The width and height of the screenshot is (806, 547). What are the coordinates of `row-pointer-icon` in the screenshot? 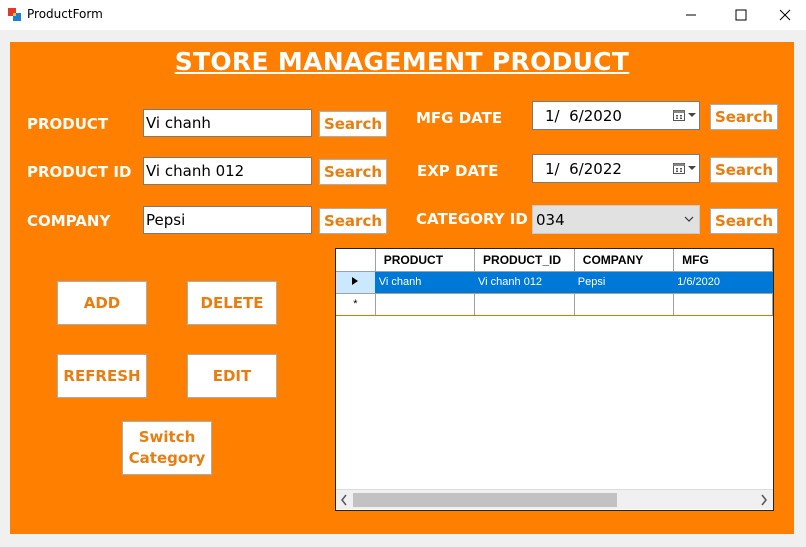 It's located at (355, 281).